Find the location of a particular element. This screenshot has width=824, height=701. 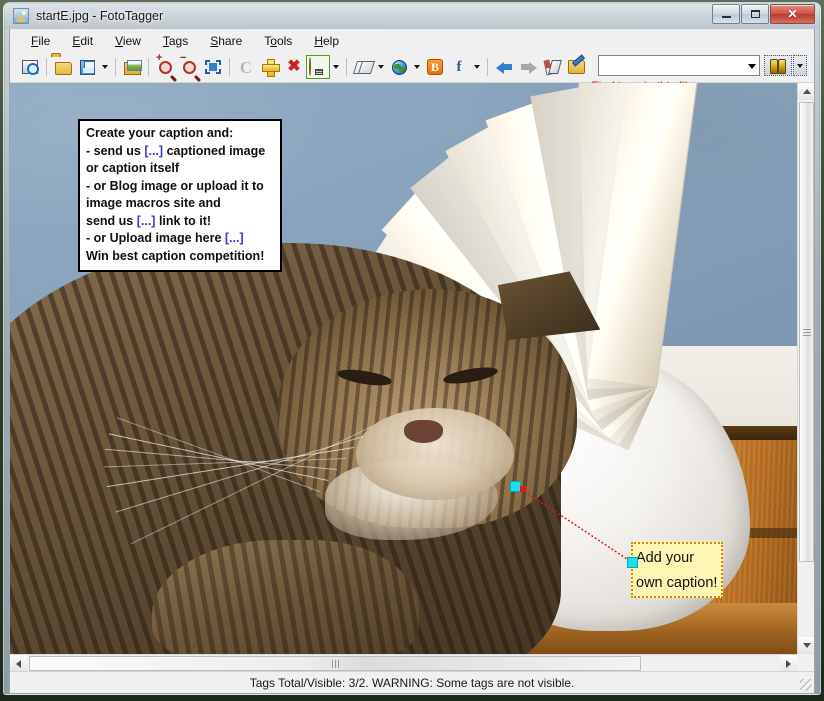

tag-note-line: send us [...] link to it! is located at coordinates (180, 222).